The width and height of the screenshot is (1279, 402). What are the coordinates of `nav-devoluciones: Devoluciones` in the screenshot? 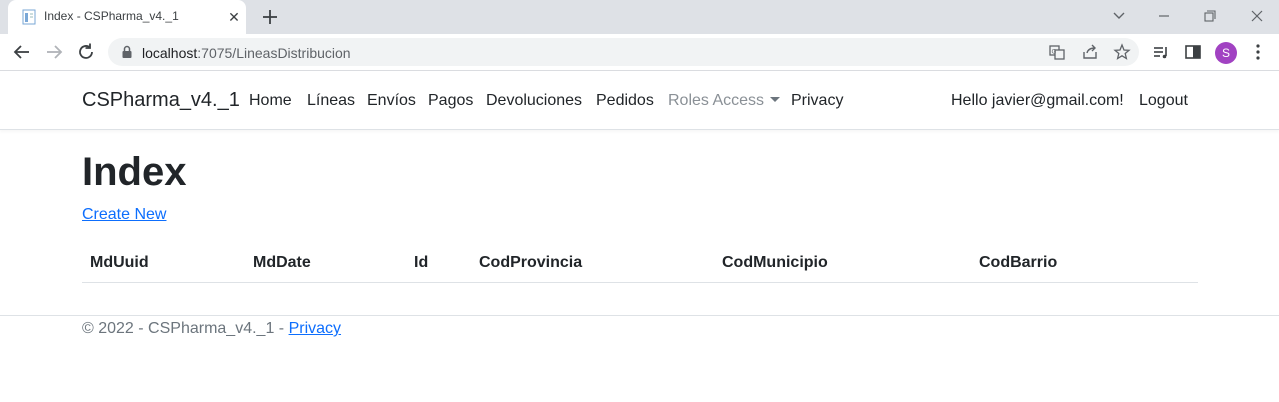 It's located at (534, 101).